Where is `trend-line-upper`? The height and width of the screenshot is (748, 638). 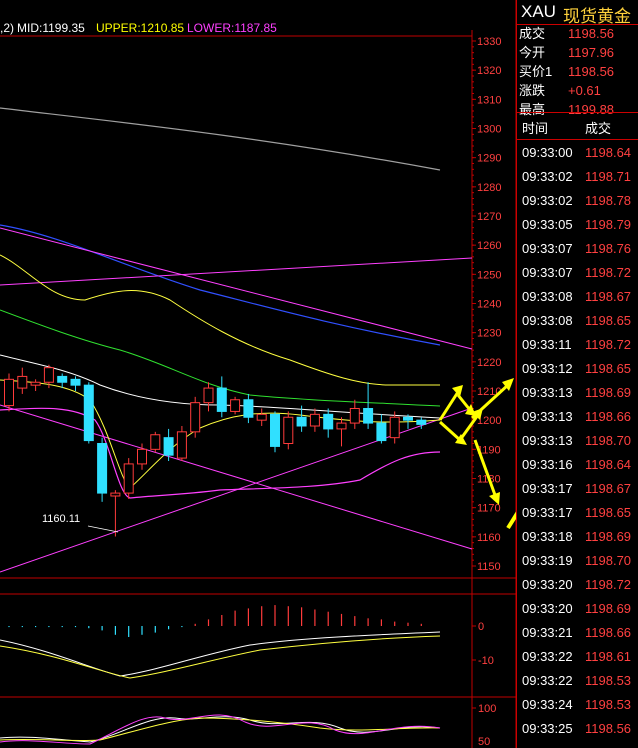
trend-line-upper is located at coordinates (236, 288).